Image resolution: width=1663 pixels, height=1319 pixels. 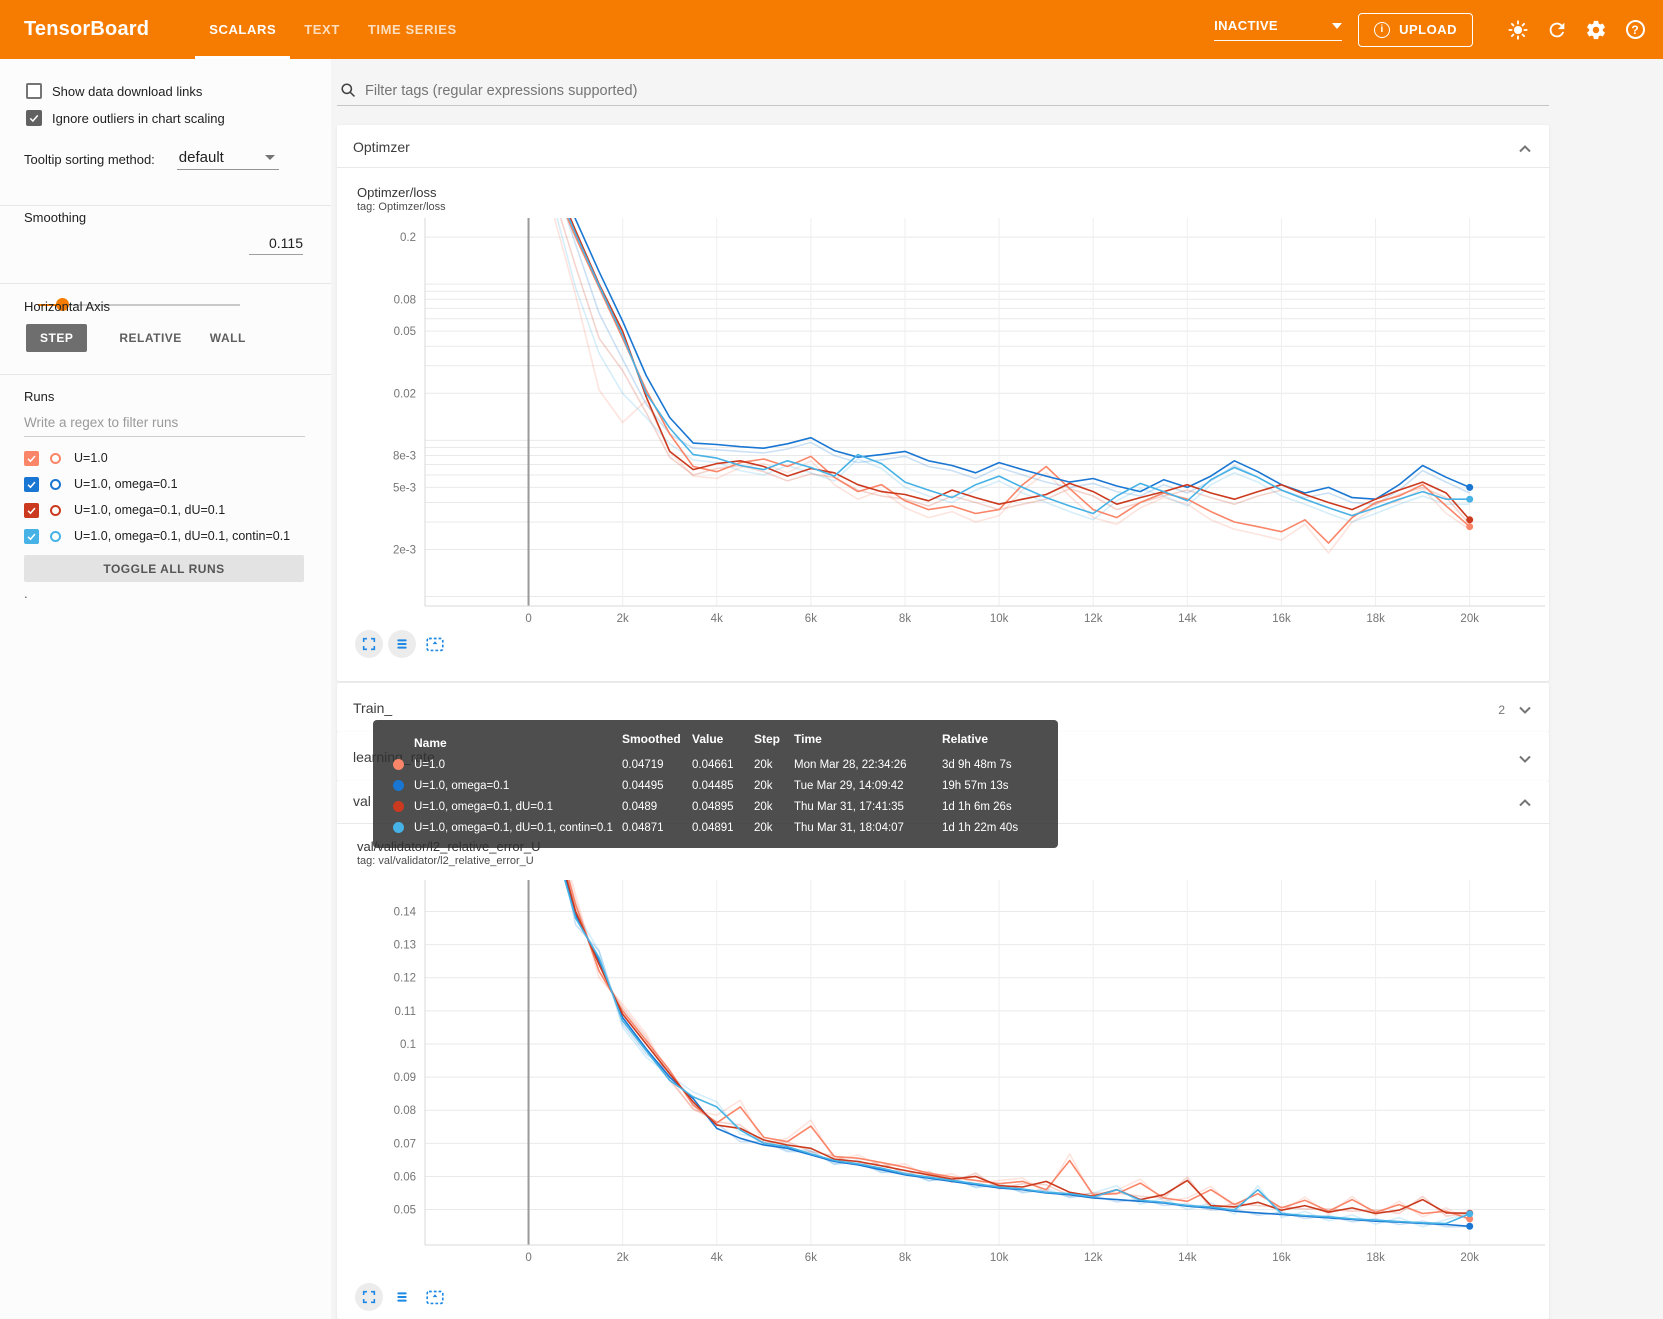 What do you see at coordinates (1281, 1258) in the screenshot?
I see `svg-text: 16k` at bounding box center [1281, 1258].